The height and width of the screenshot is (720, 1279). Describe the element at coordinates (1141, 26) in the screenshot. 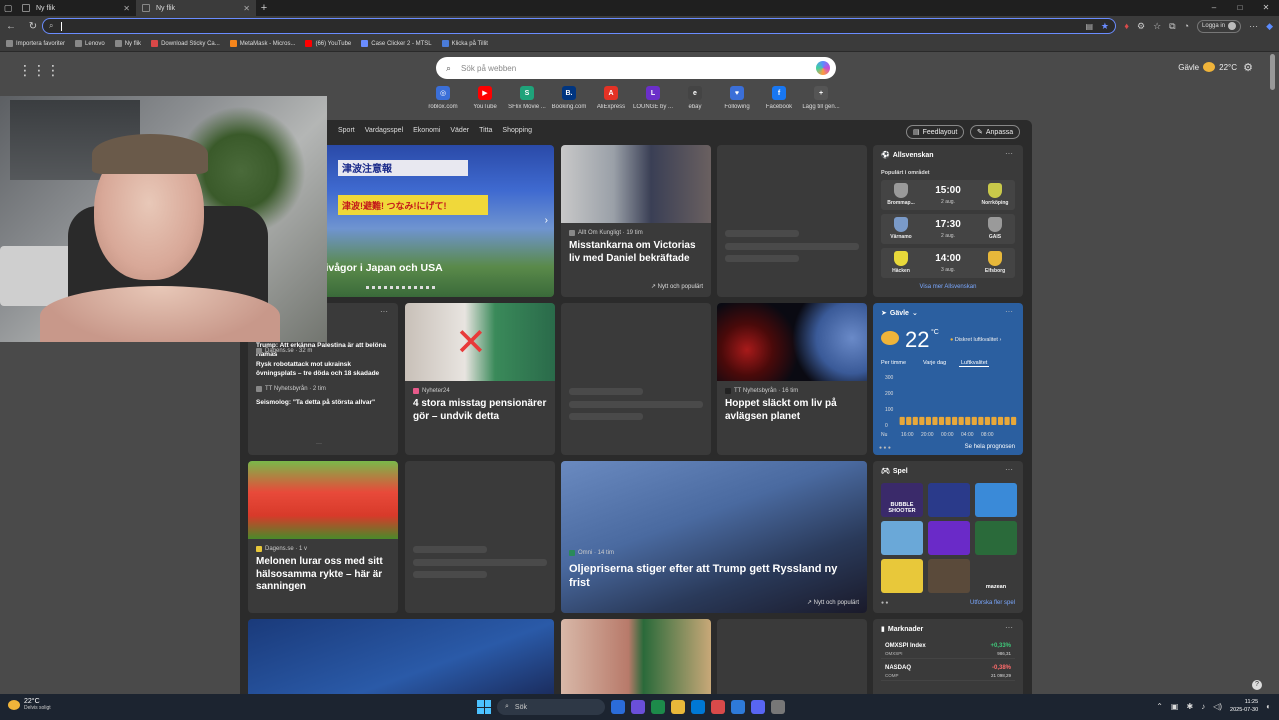

I see `extensions-icon: ⚙` at that location.